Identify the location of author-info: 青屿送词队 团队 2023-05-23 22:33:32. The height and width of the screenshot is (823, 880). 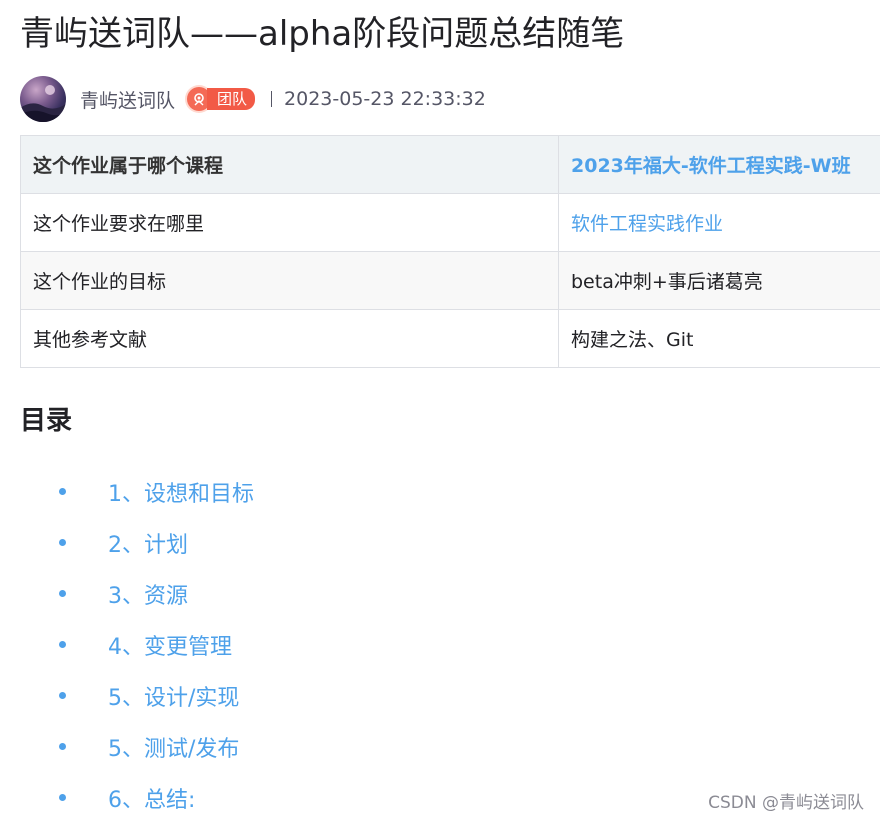
(253, 99).